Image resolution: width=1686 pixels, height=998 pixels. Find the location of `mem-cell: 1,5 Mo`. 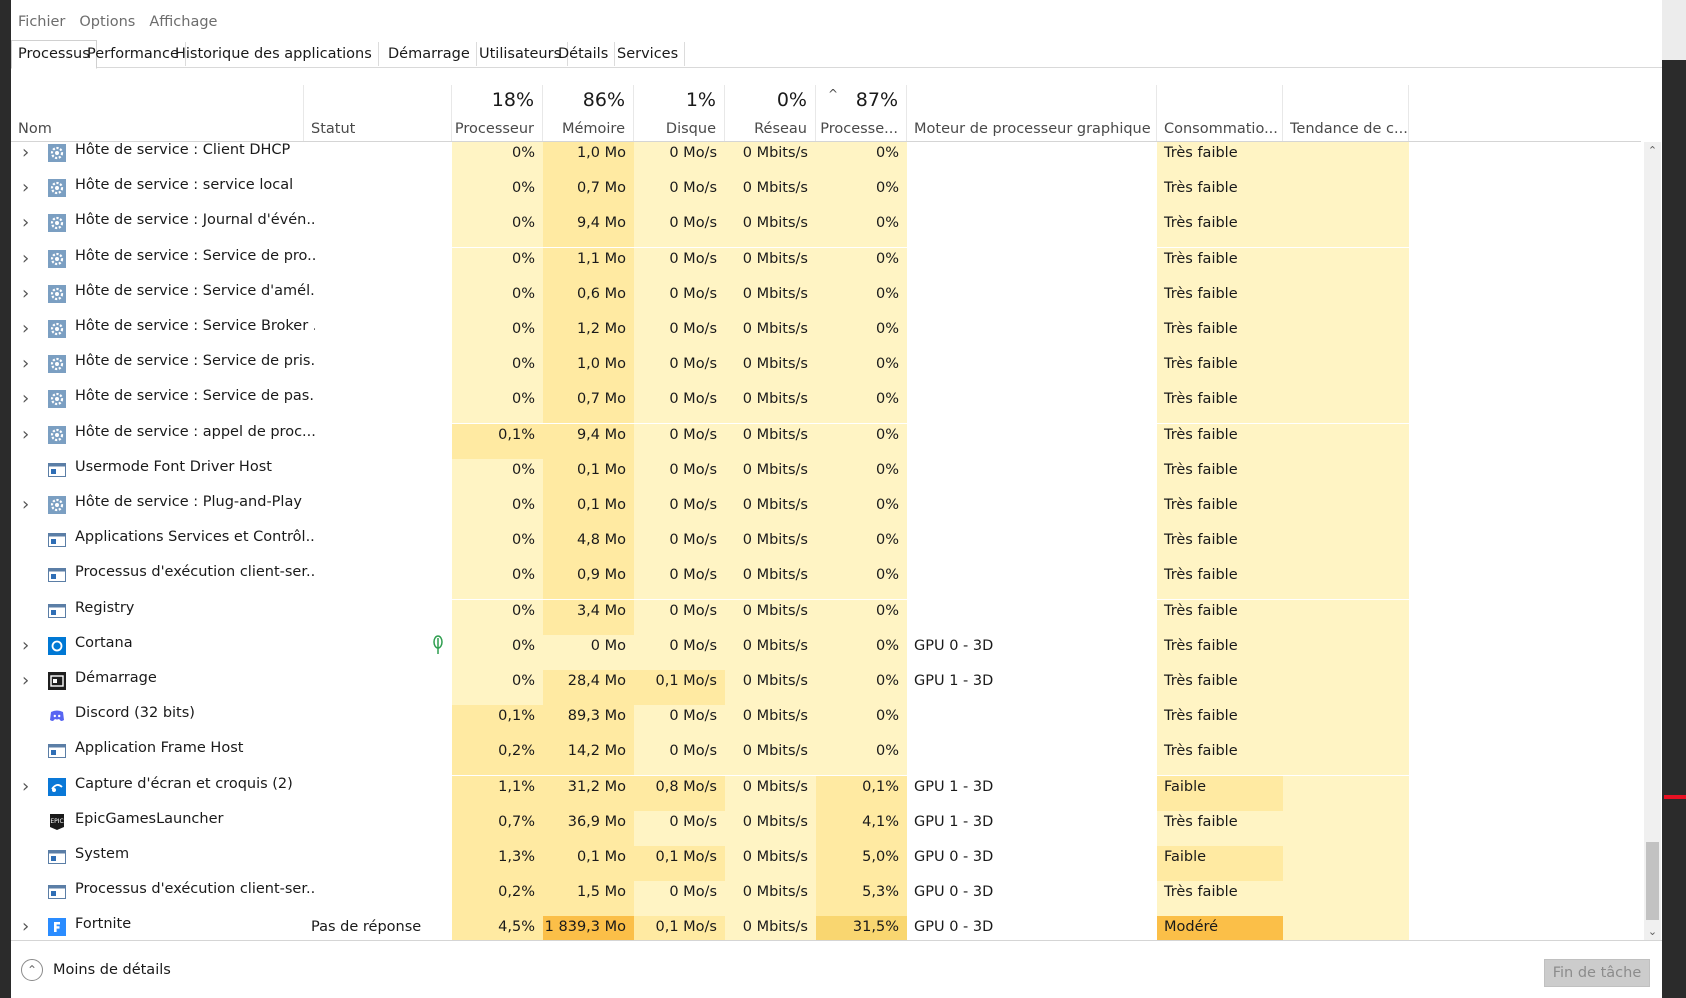

mem-cell: 1,5 Mo is located at coordinates (588, 899).